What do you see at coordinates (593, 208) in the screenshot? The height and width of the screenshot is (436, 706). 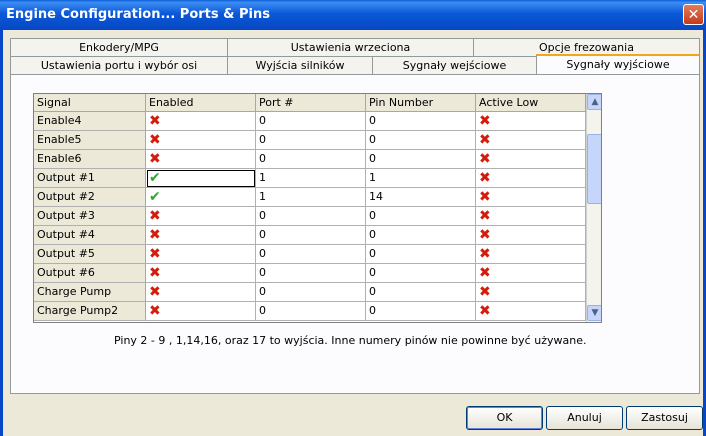 I see `vertical-scrollbar: ▲ ▼` at bounding box center [593, 208].